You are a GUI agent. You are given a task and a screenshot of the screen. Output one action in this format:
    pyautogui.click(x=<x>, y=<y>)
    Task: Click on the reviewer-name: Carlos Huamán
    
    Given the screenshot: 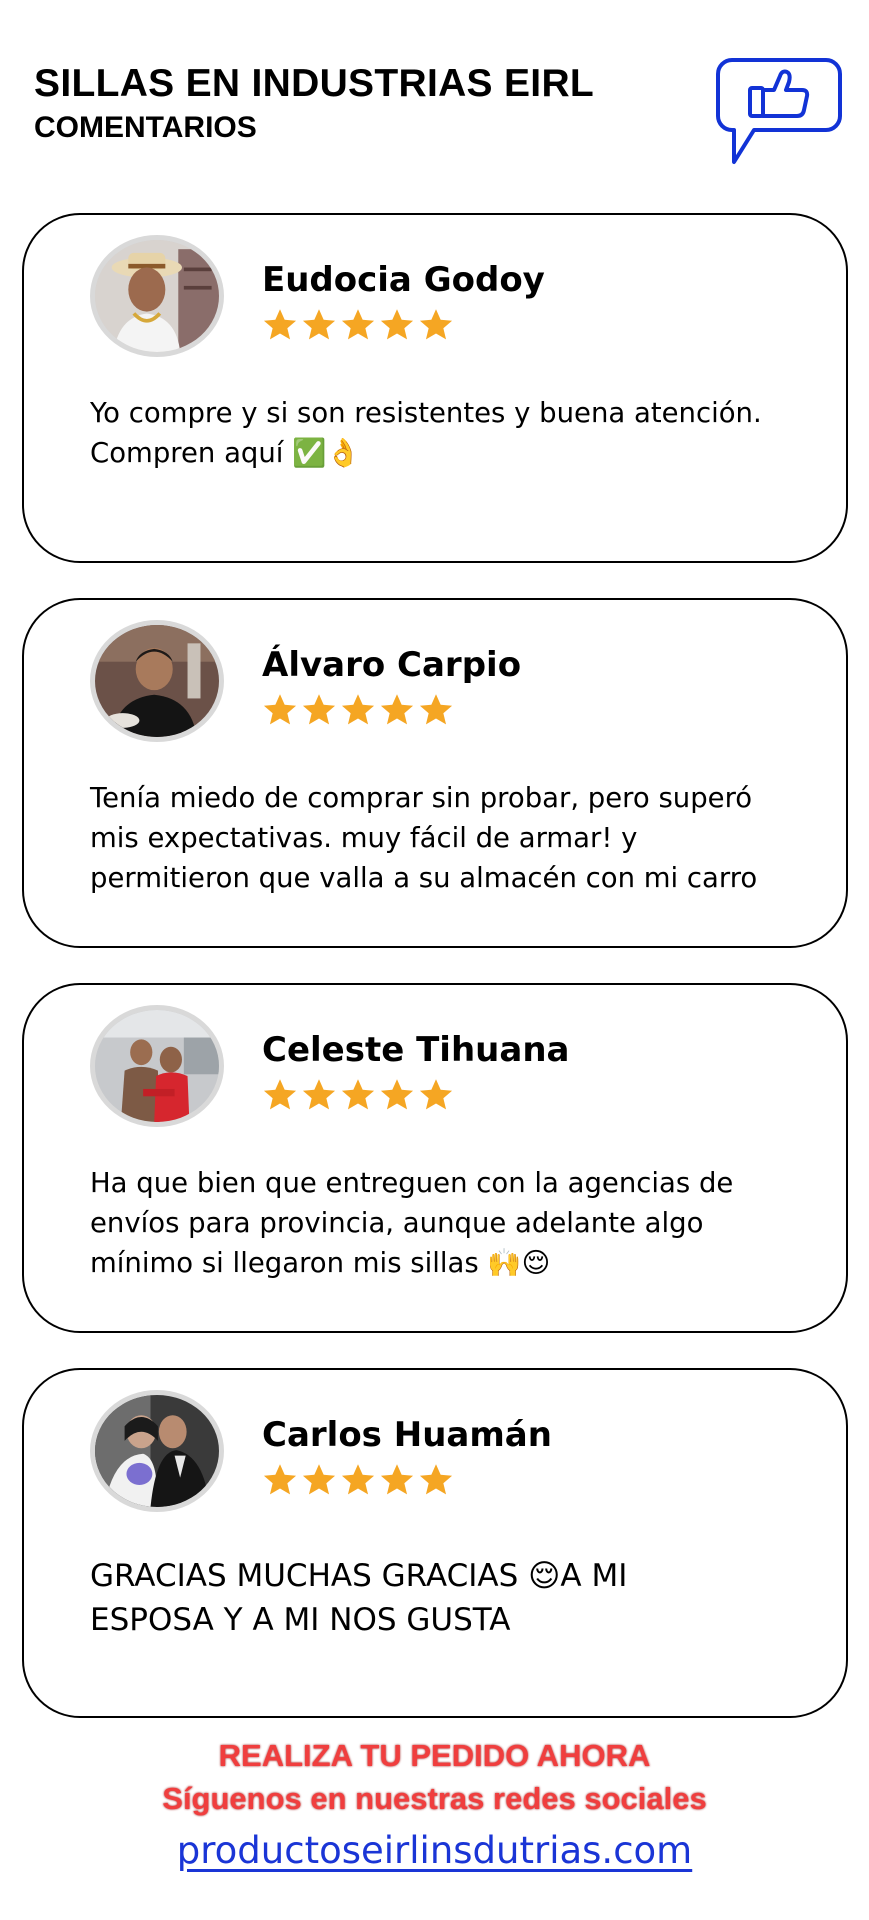 What is the action you would take?
    pyautogui.click(x=407, y=1435)
    